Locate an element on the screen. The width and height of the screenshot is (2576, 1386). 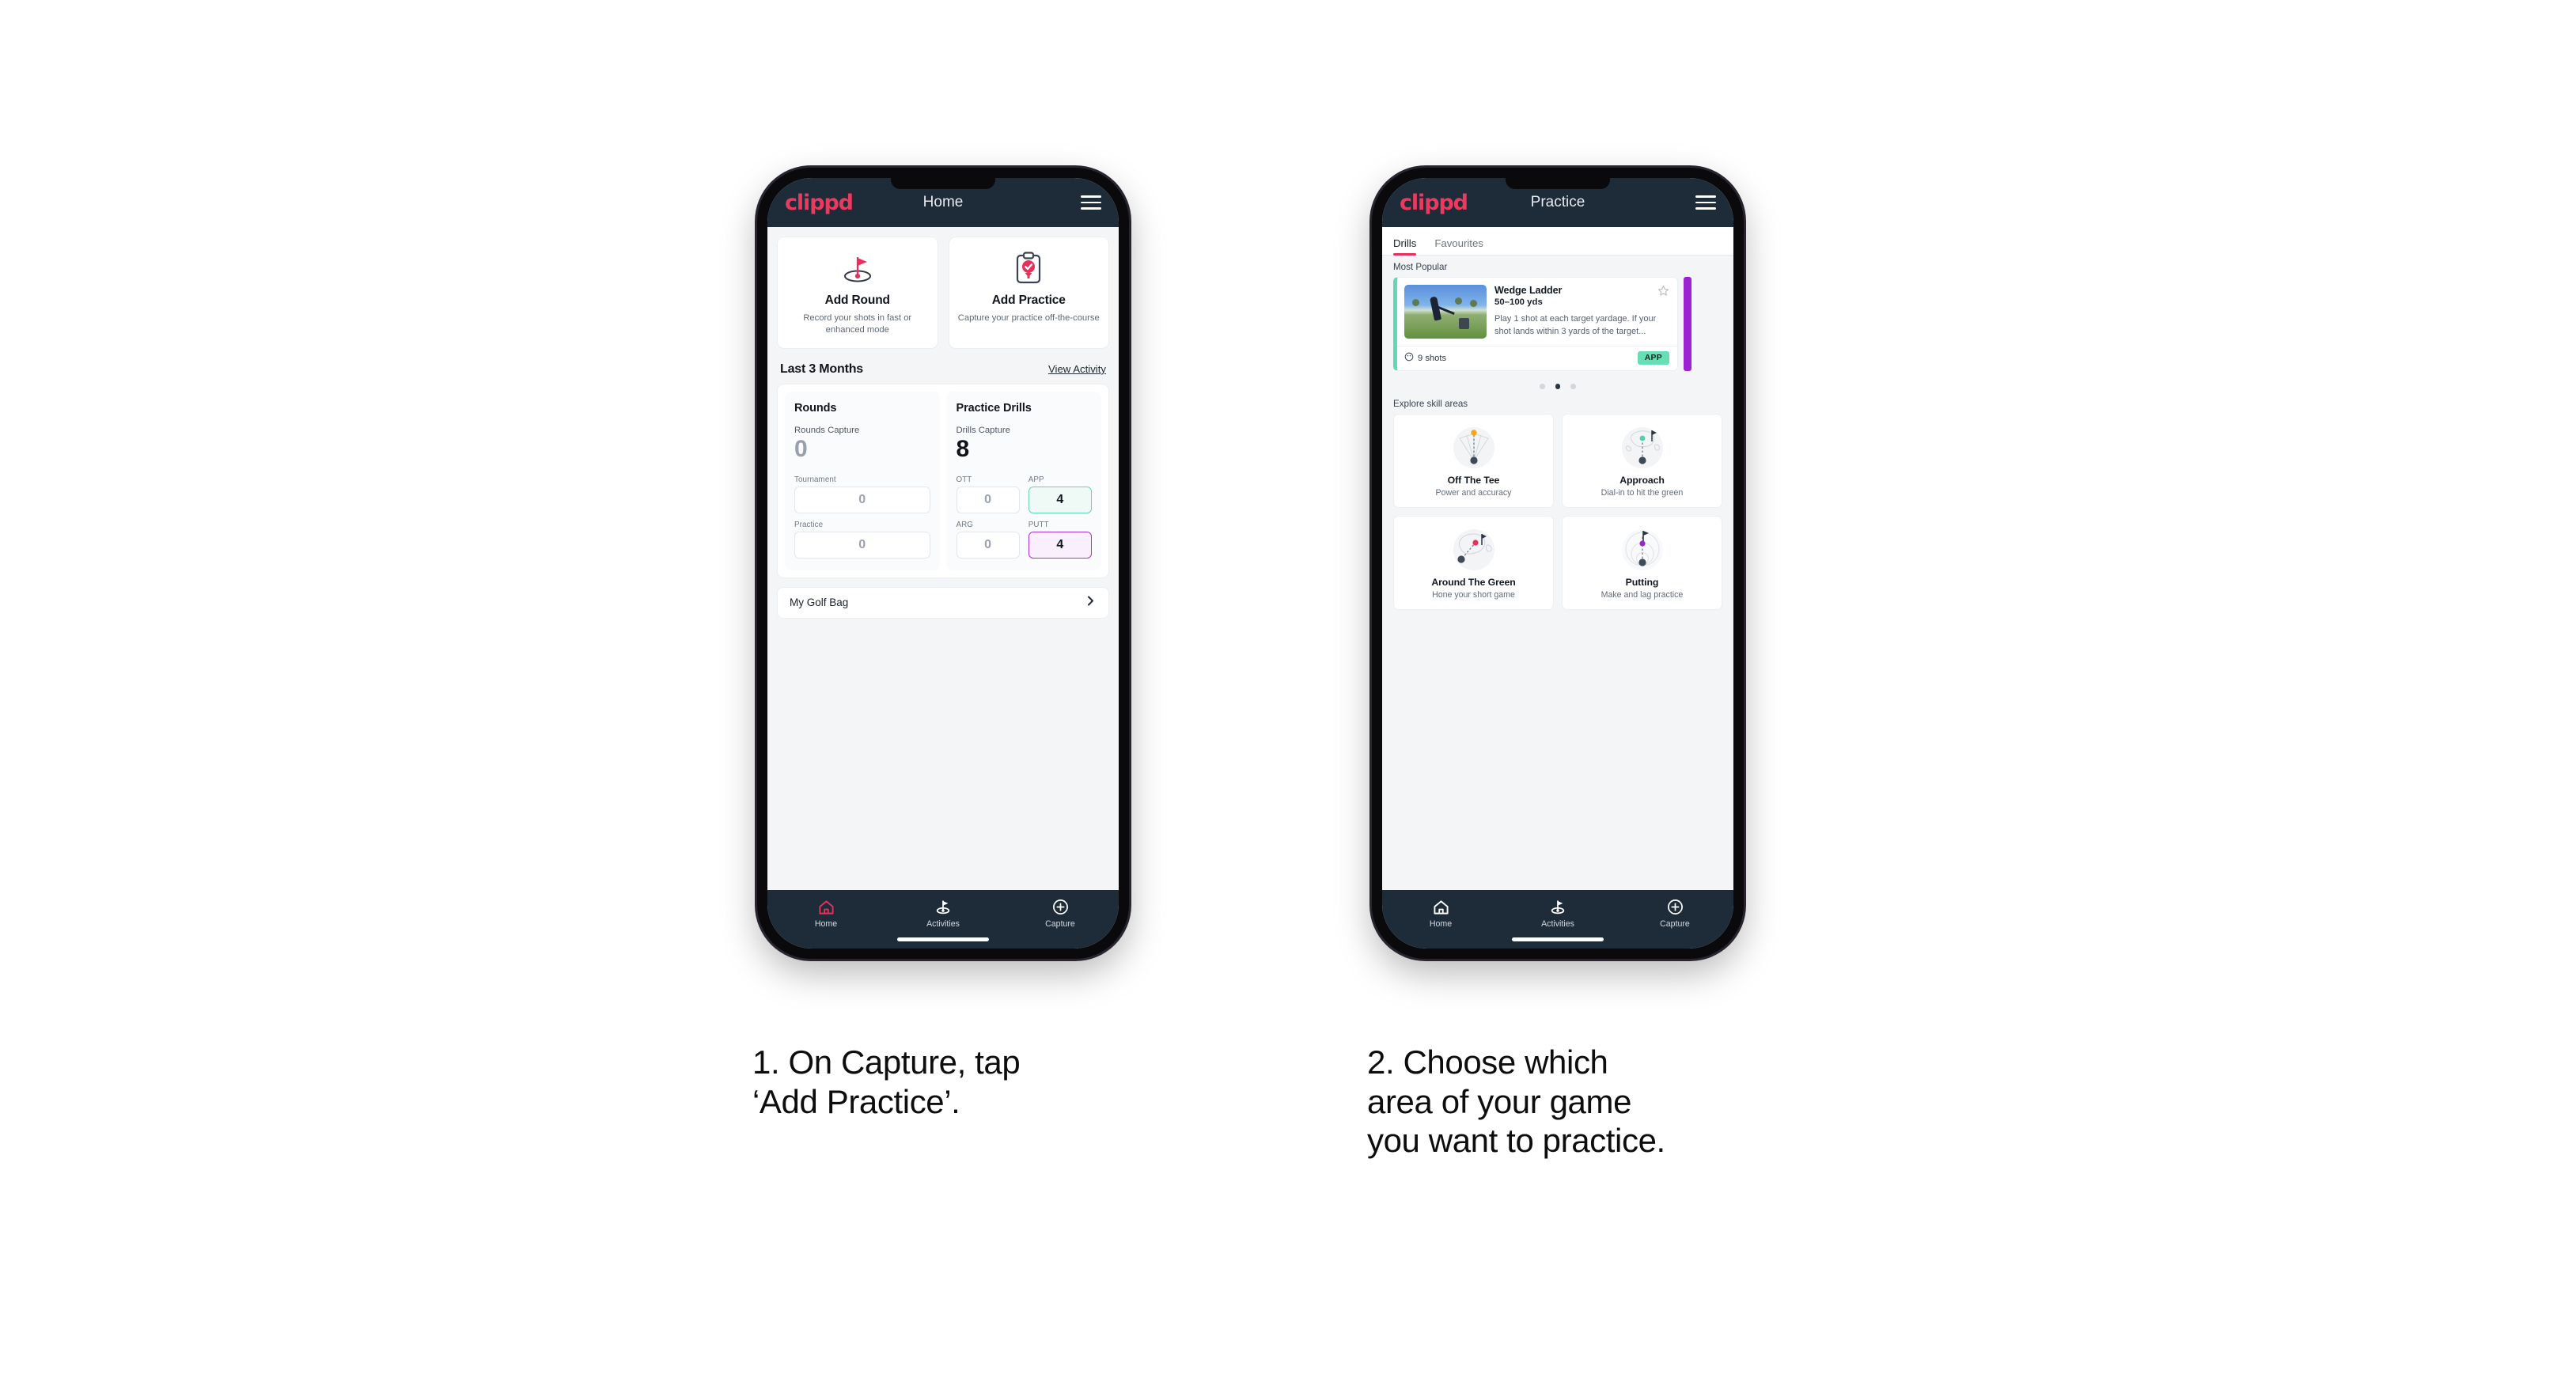
rounds-capture-value: 0 is located at coordinates (801, 448).